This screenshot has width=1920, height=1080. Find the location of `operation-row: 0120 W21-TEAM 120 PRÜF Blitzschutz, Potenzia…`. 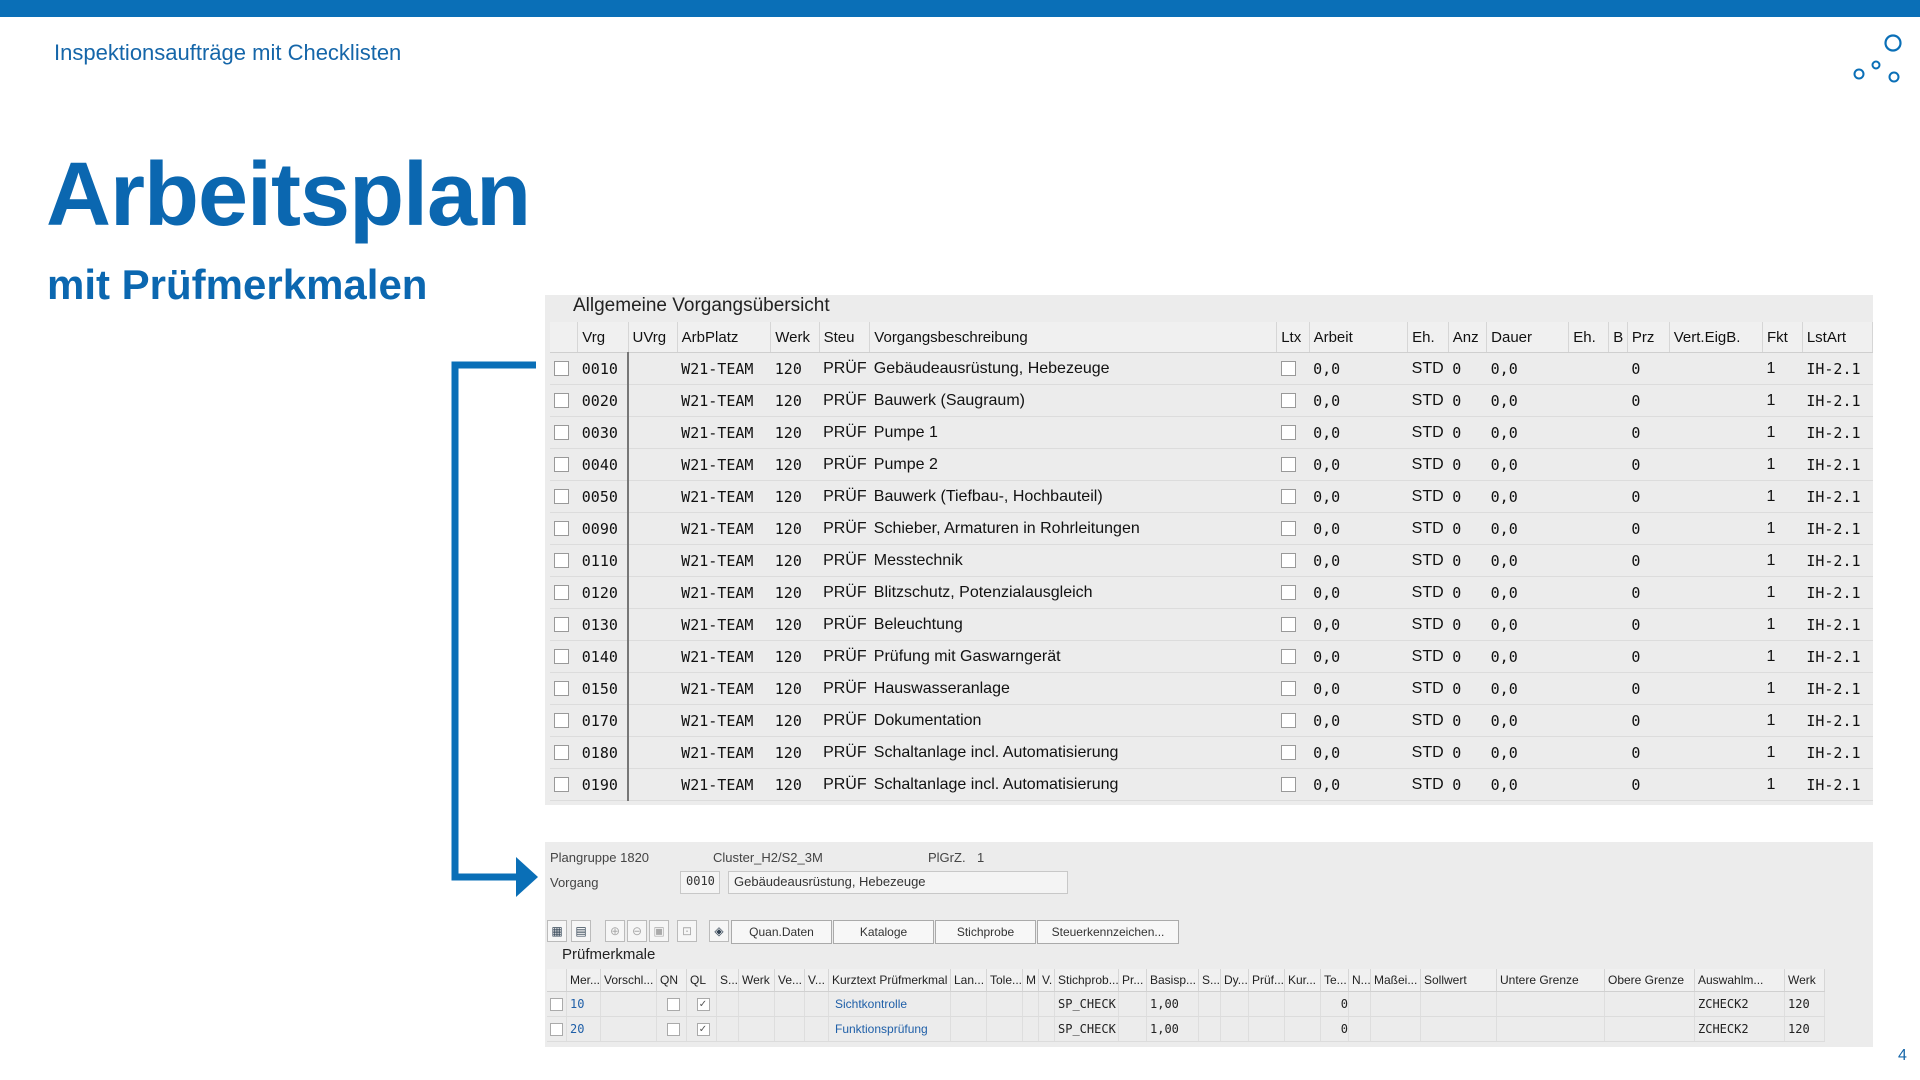

operation-row: 0120 W21-TEAM 120 PRÜF Blitzschutz, Potenzia… is located at coordinates (1211, 592).